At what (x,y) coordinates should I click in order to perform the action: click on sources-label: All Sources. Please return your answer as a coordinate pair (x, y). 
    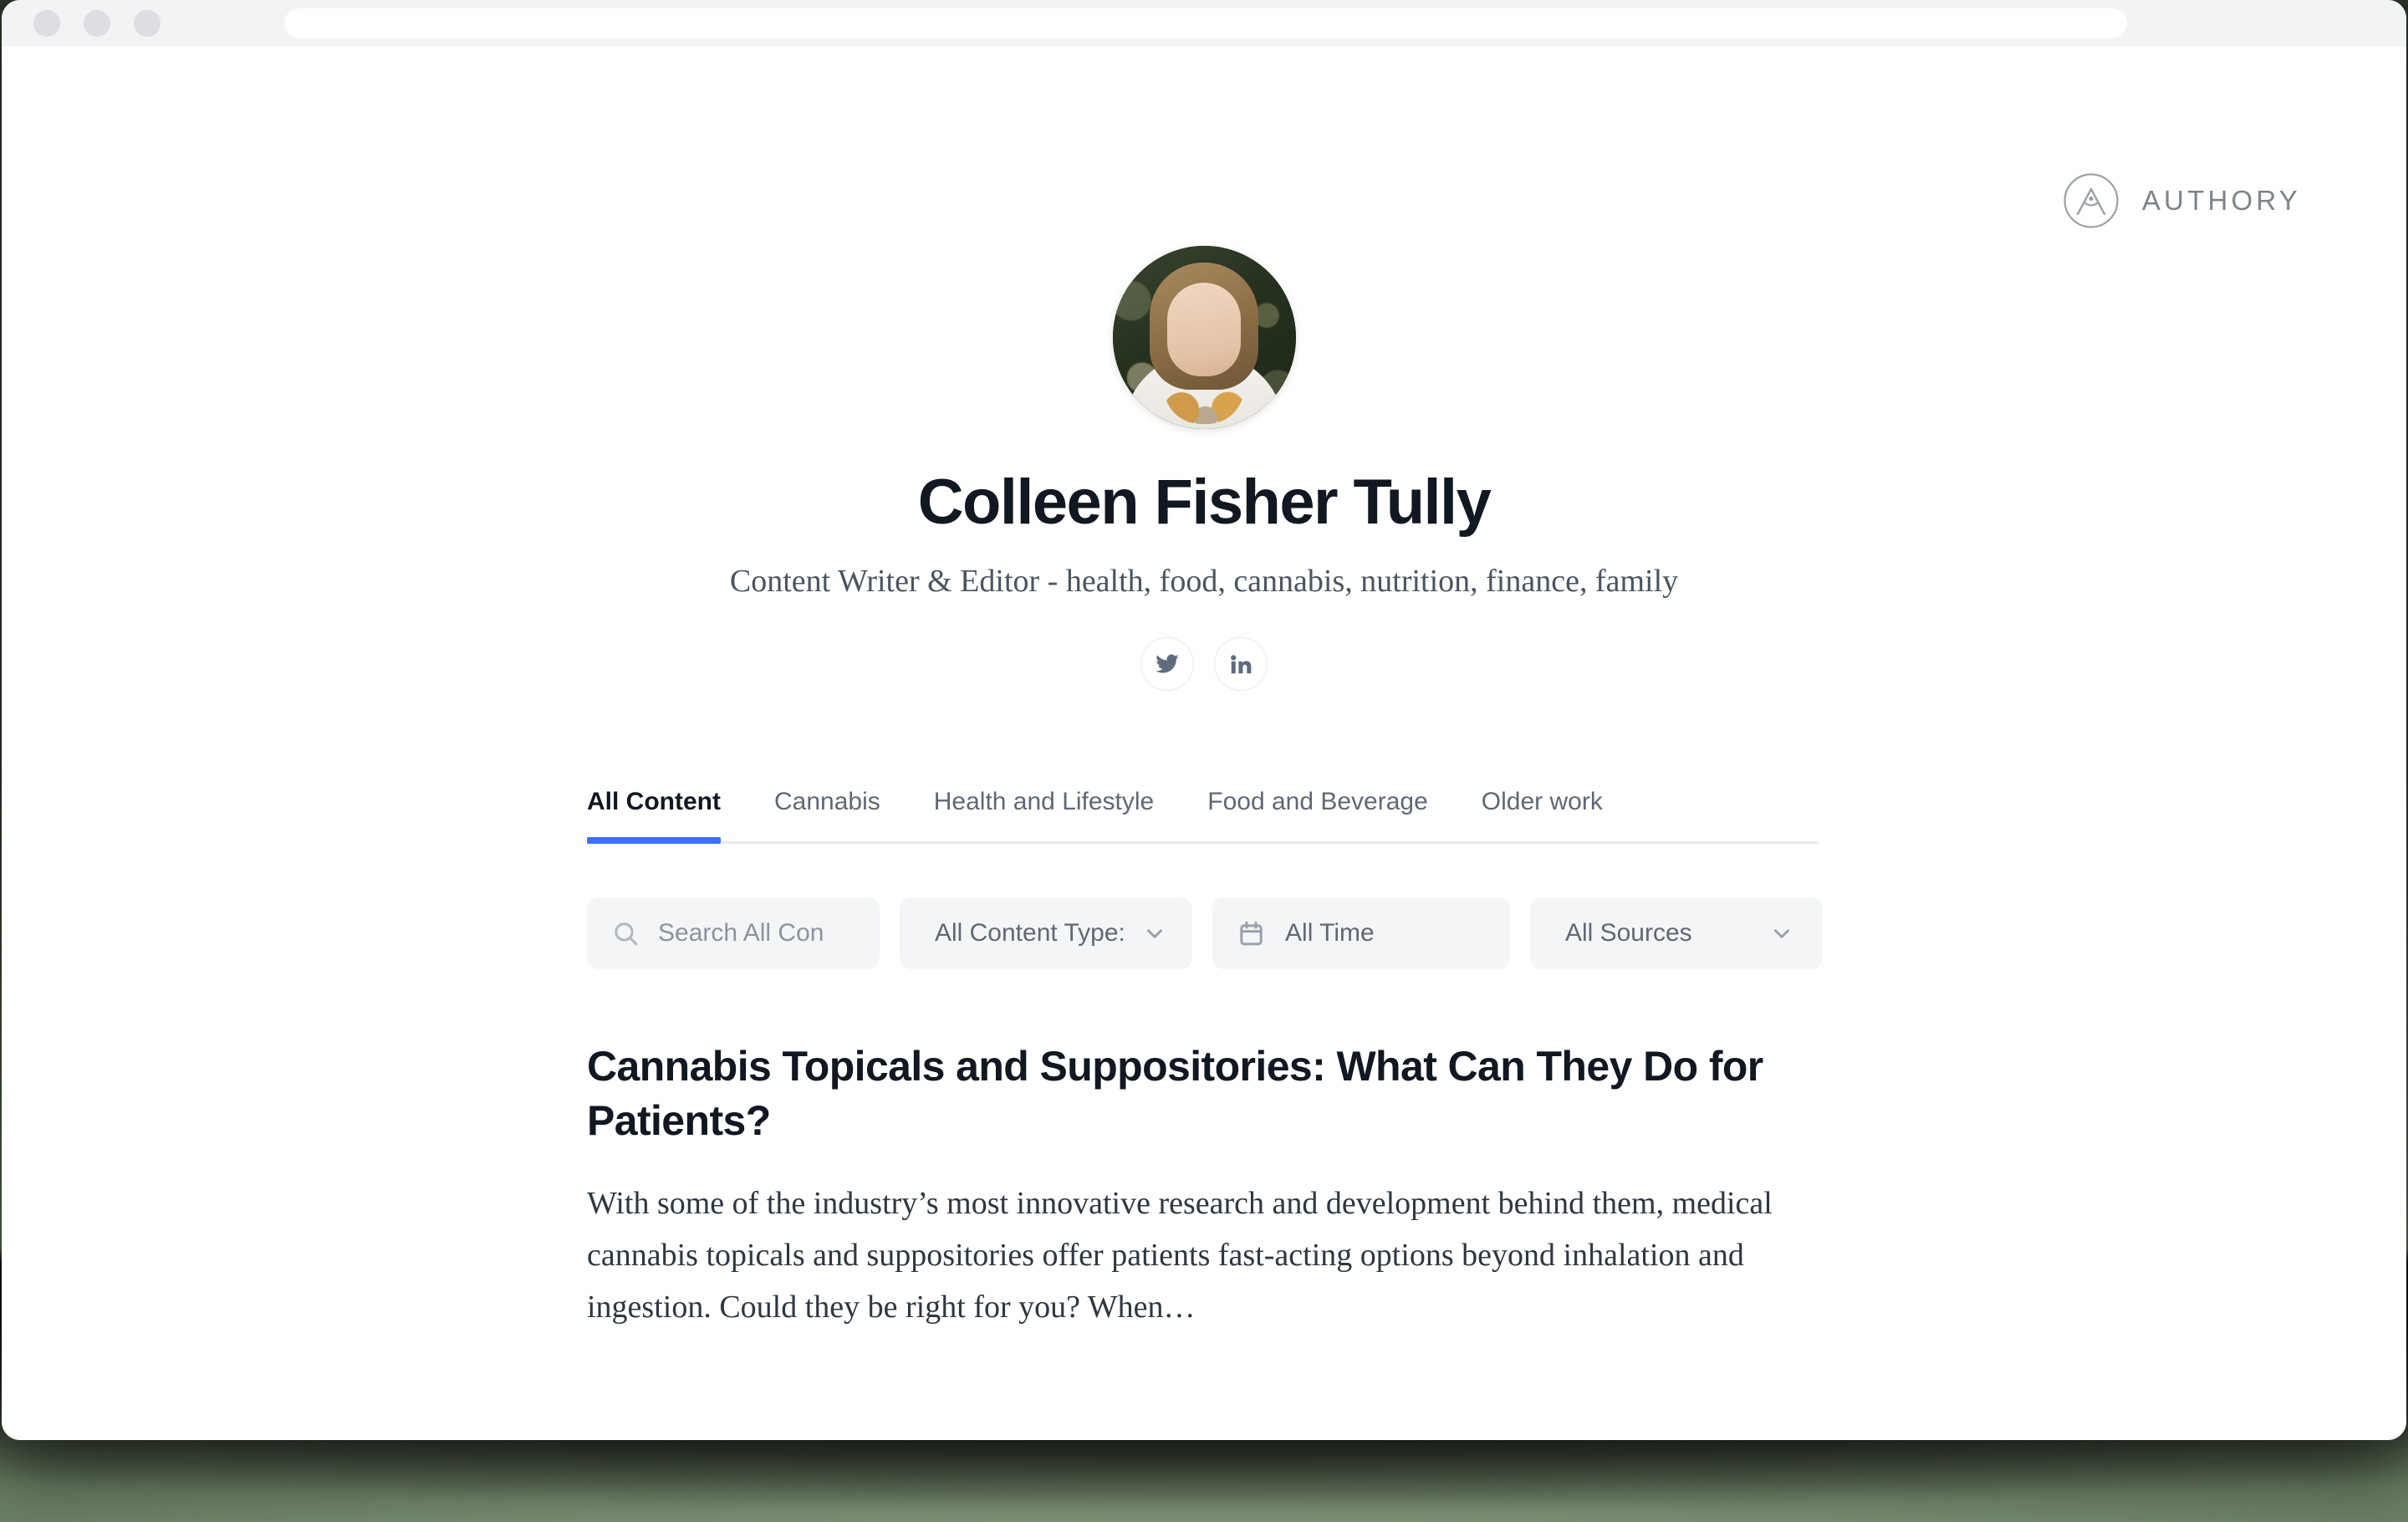
    Looking at the image, I should click on (1628, 933).